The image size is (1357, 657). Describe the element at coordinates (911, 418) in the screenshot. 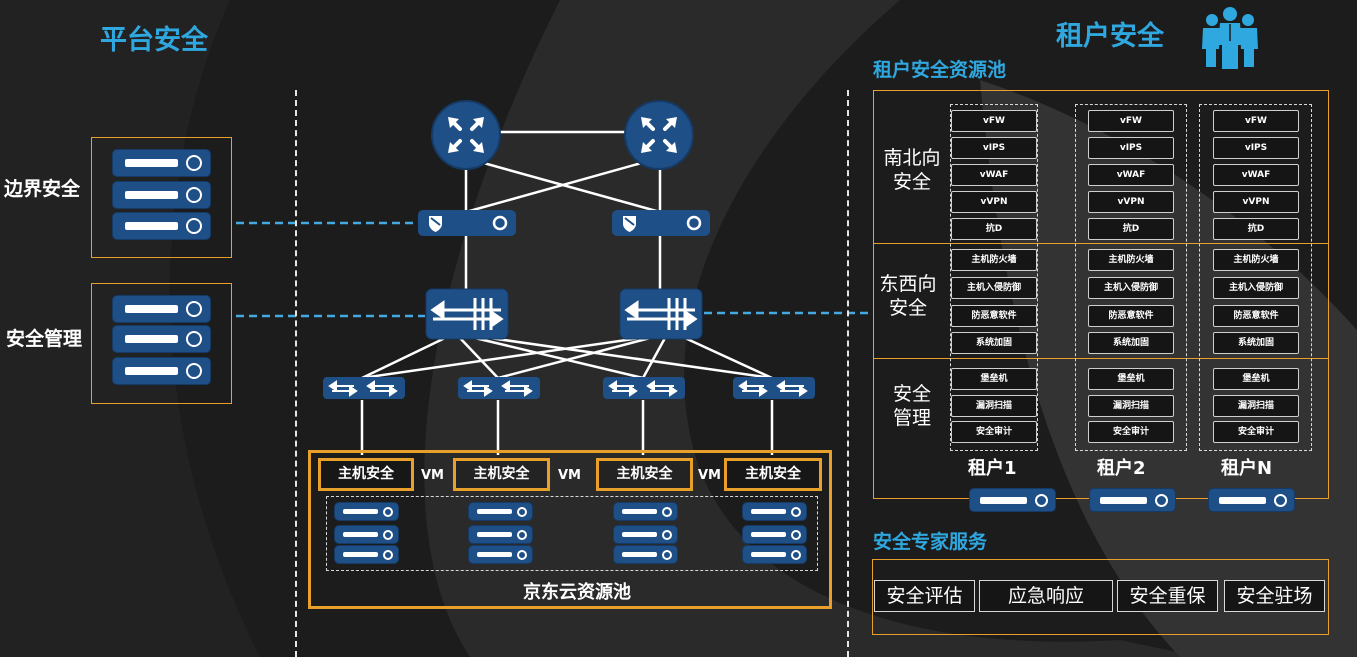

I see `category-mgmt-line2: 管理` at that location.